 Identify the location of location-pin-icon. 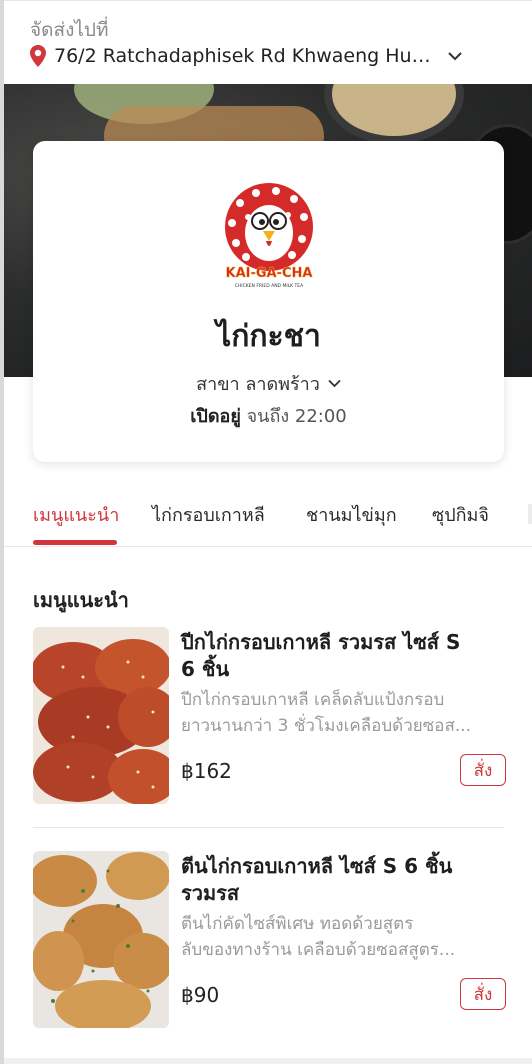
(38, 56).